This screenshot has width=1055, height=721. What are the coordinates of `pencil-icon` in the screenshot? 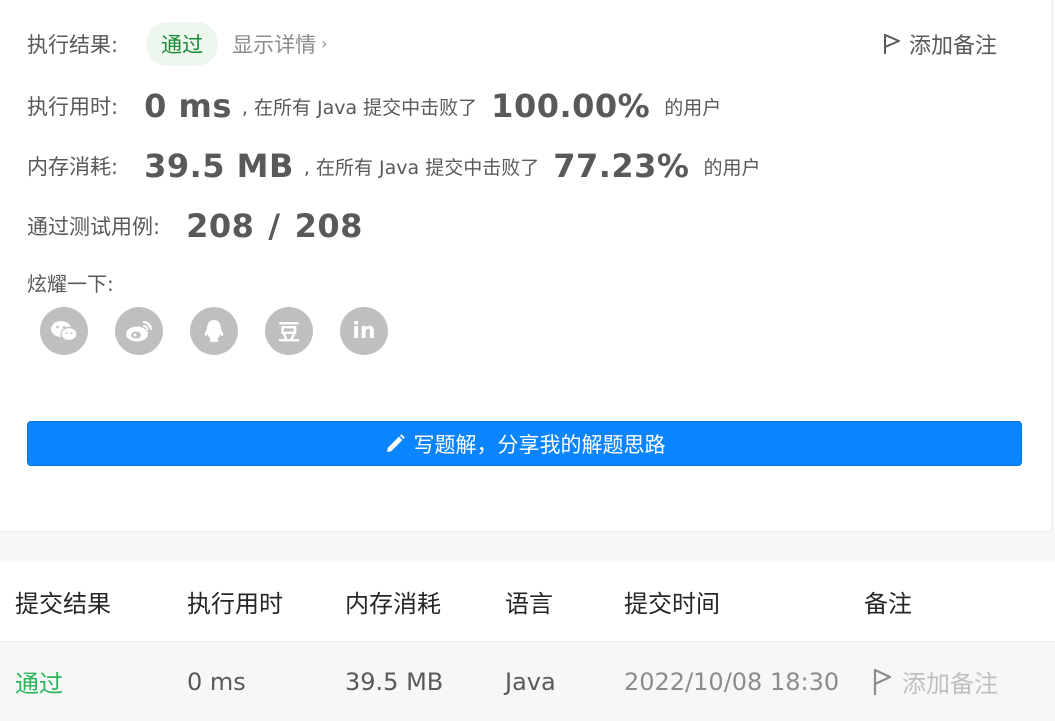 It's located at (395, 442).